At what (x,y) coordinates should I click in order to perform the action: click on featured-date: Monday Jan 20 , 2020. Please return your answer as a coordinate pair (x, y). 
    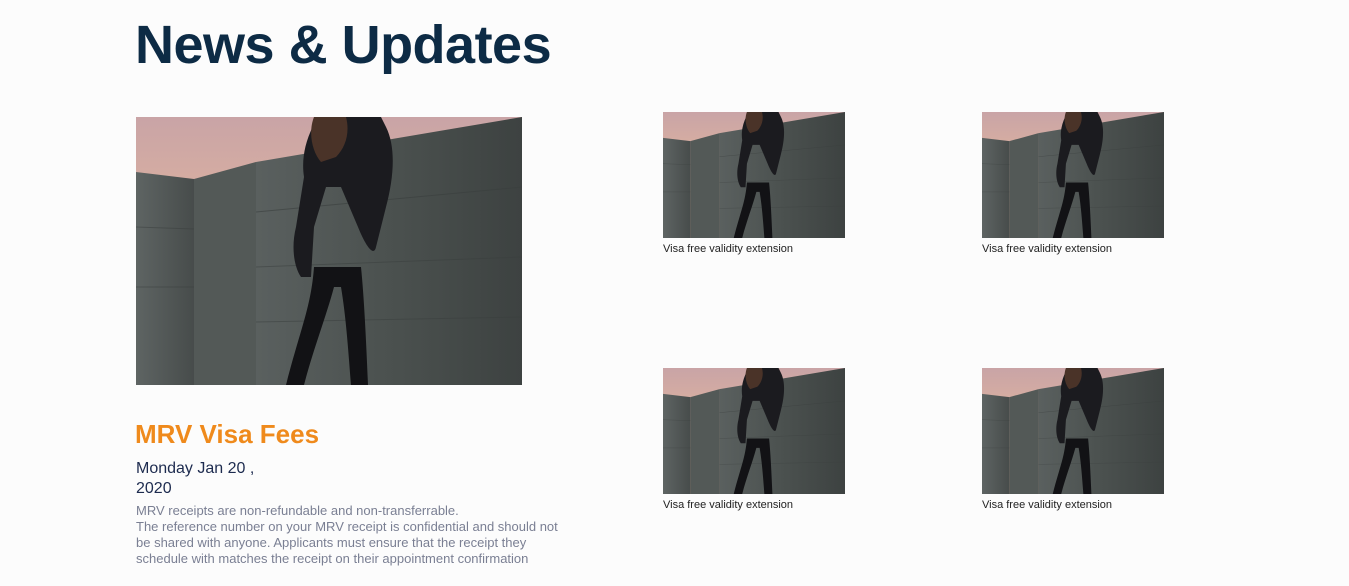
    Looking at the image, I should click on (195, 478).